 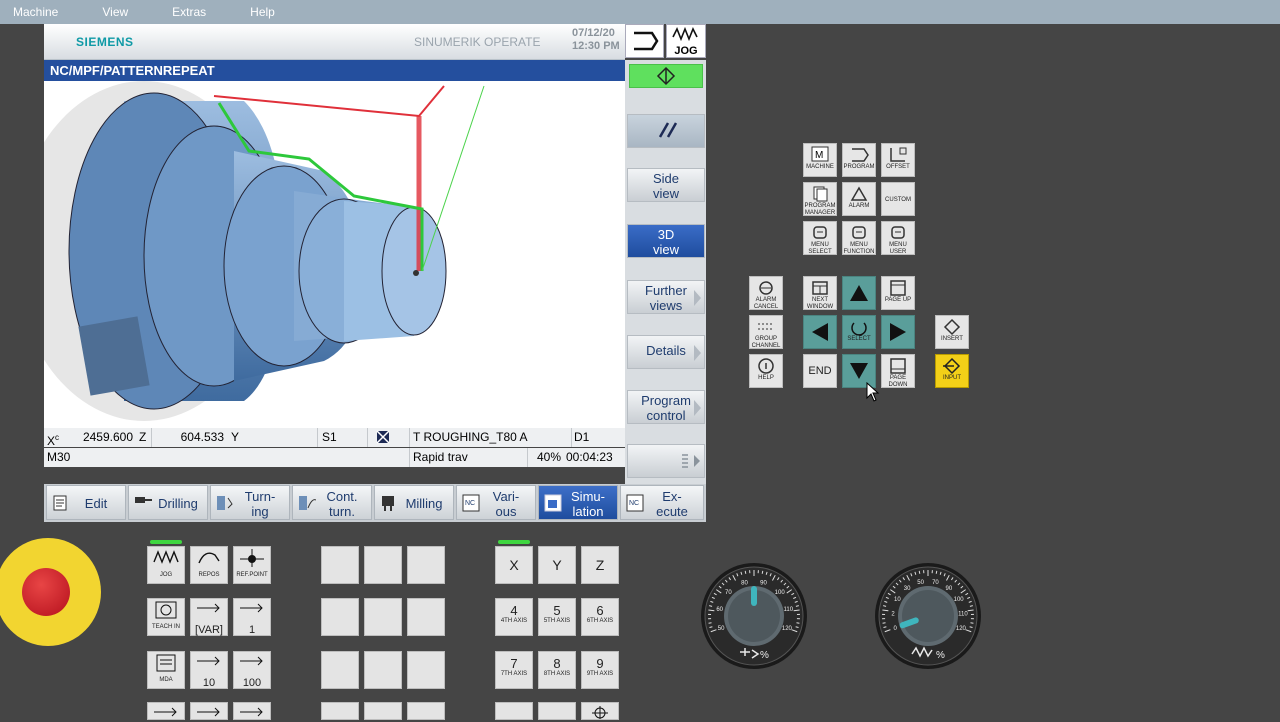 What do you see at coordinates (859, 293) in the screenshot?
I see `cursor-up-key` at bounding box center [859, 293].